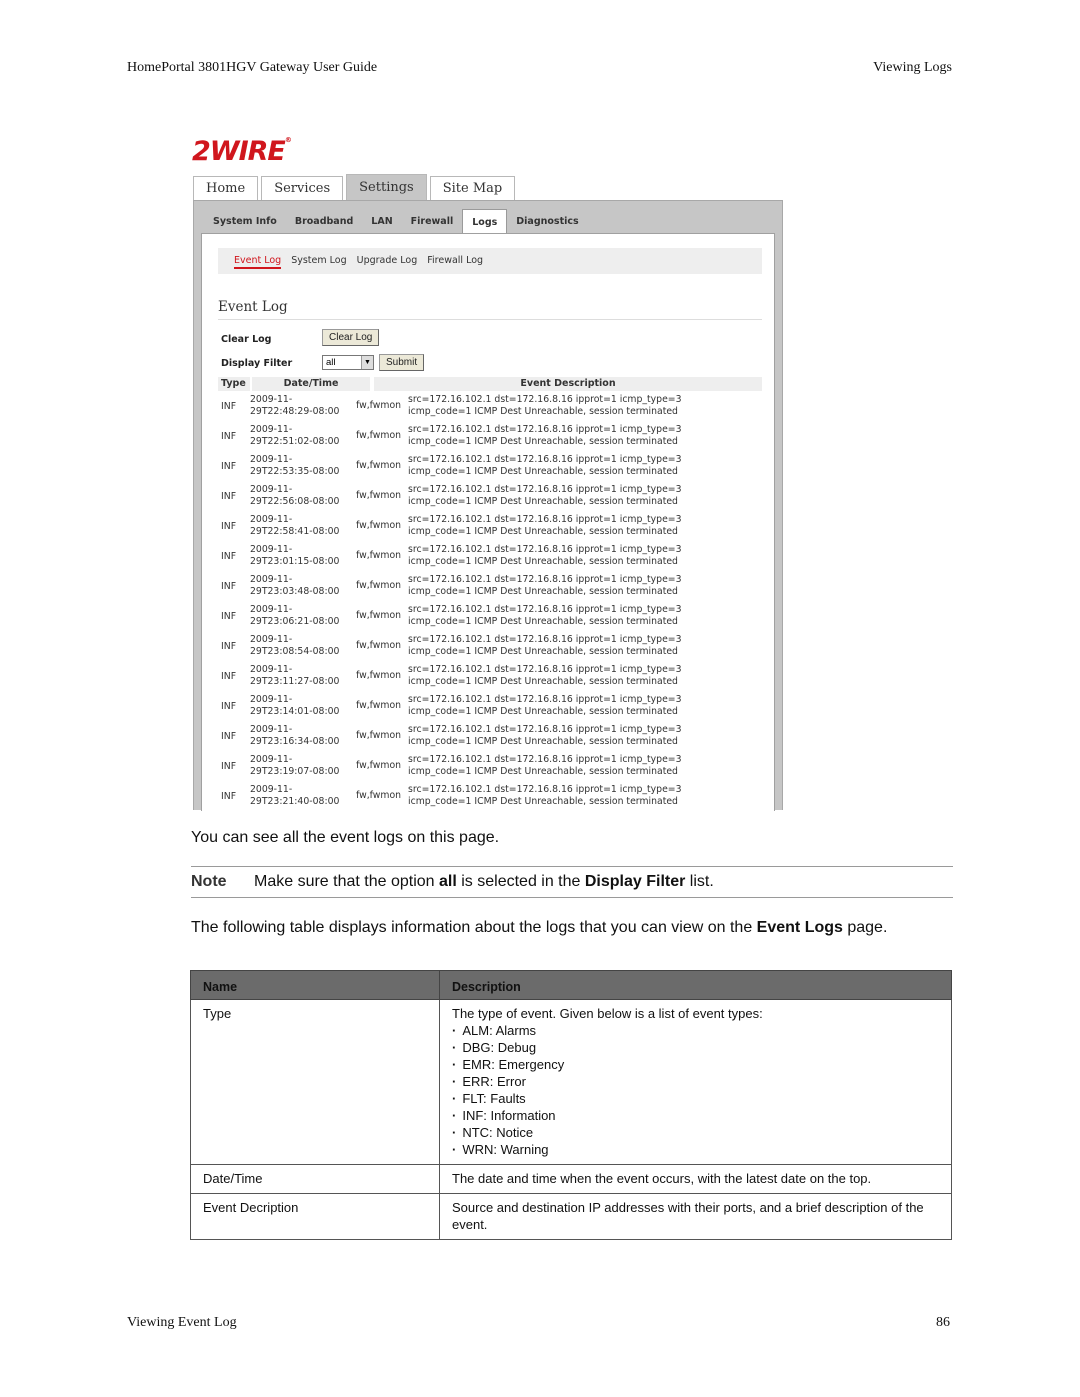  What do you see at coordinates (209, 881) in the screenshot?
I see `note-label: Note` at bounding box center [209, 881].